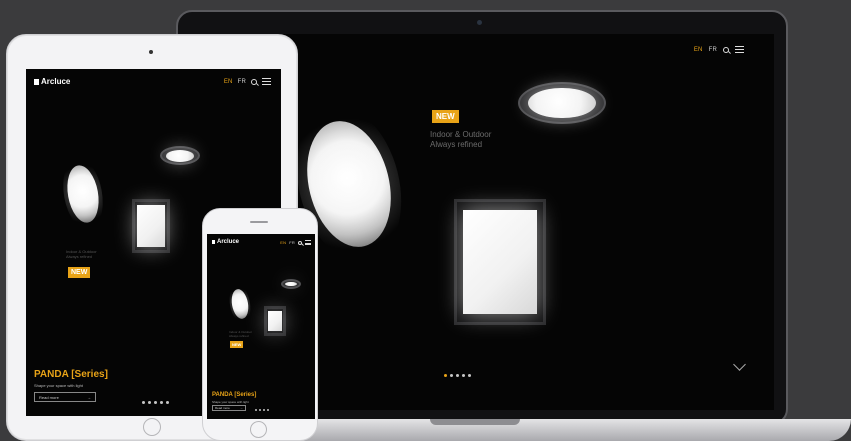 The height and width of the screenshot is (441, 851). I want to click on tablet-camera, so click(151, 52).